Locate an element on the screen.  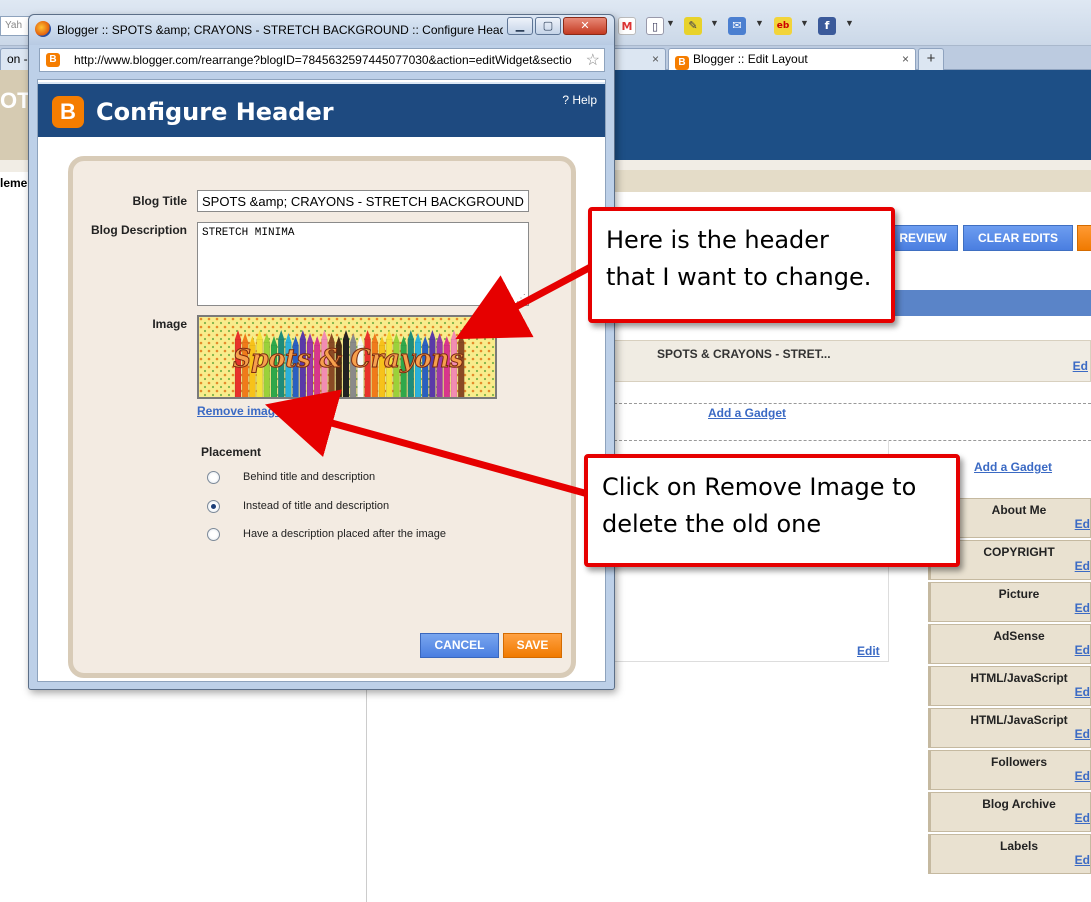
annotation-arrows is located at coordinates (433, 378).